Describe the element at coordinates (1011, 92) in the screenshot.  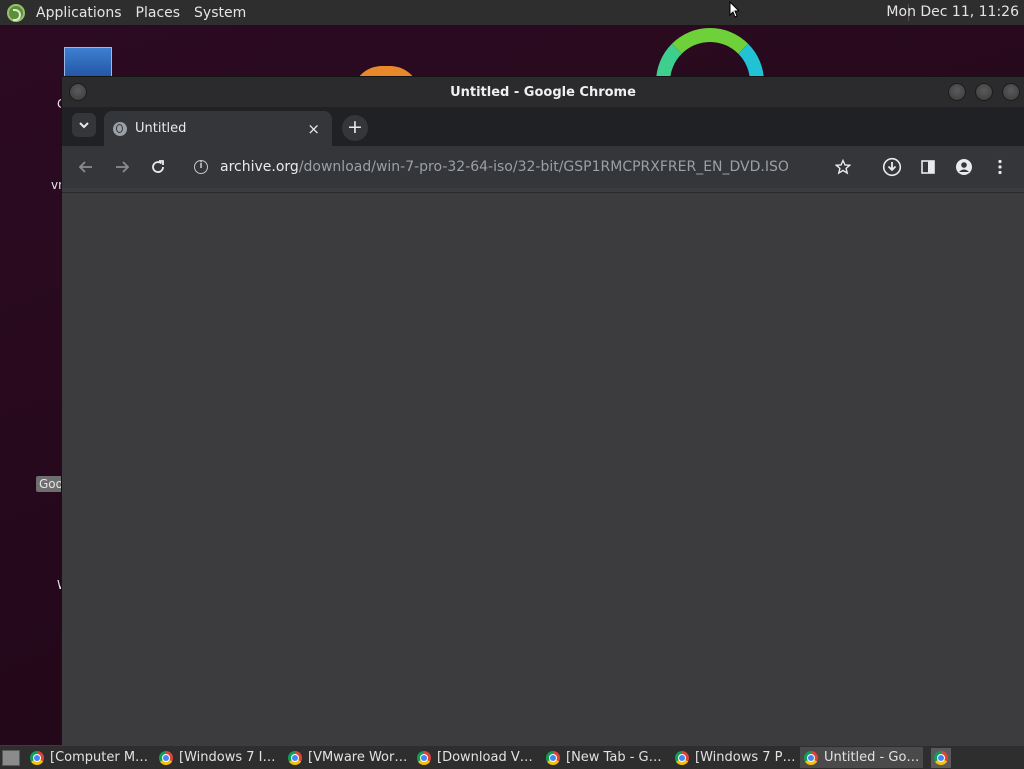
I see `close-window-button` at that location.